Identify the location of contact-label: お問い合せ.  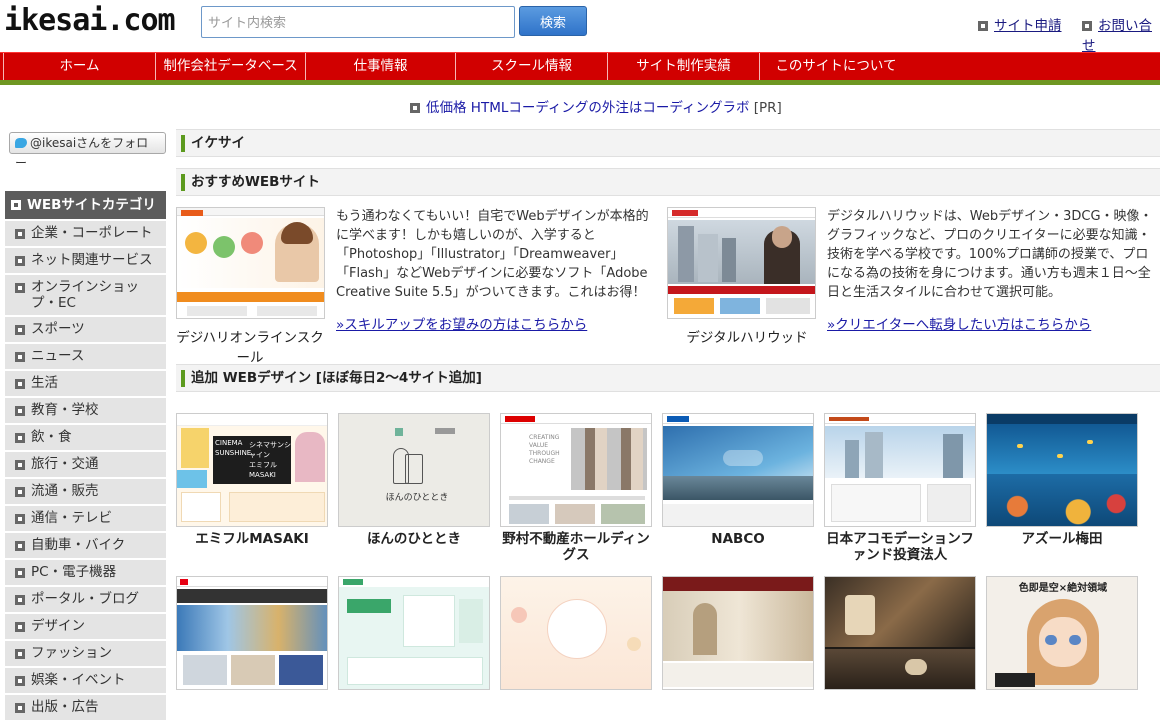
(1117, 36).